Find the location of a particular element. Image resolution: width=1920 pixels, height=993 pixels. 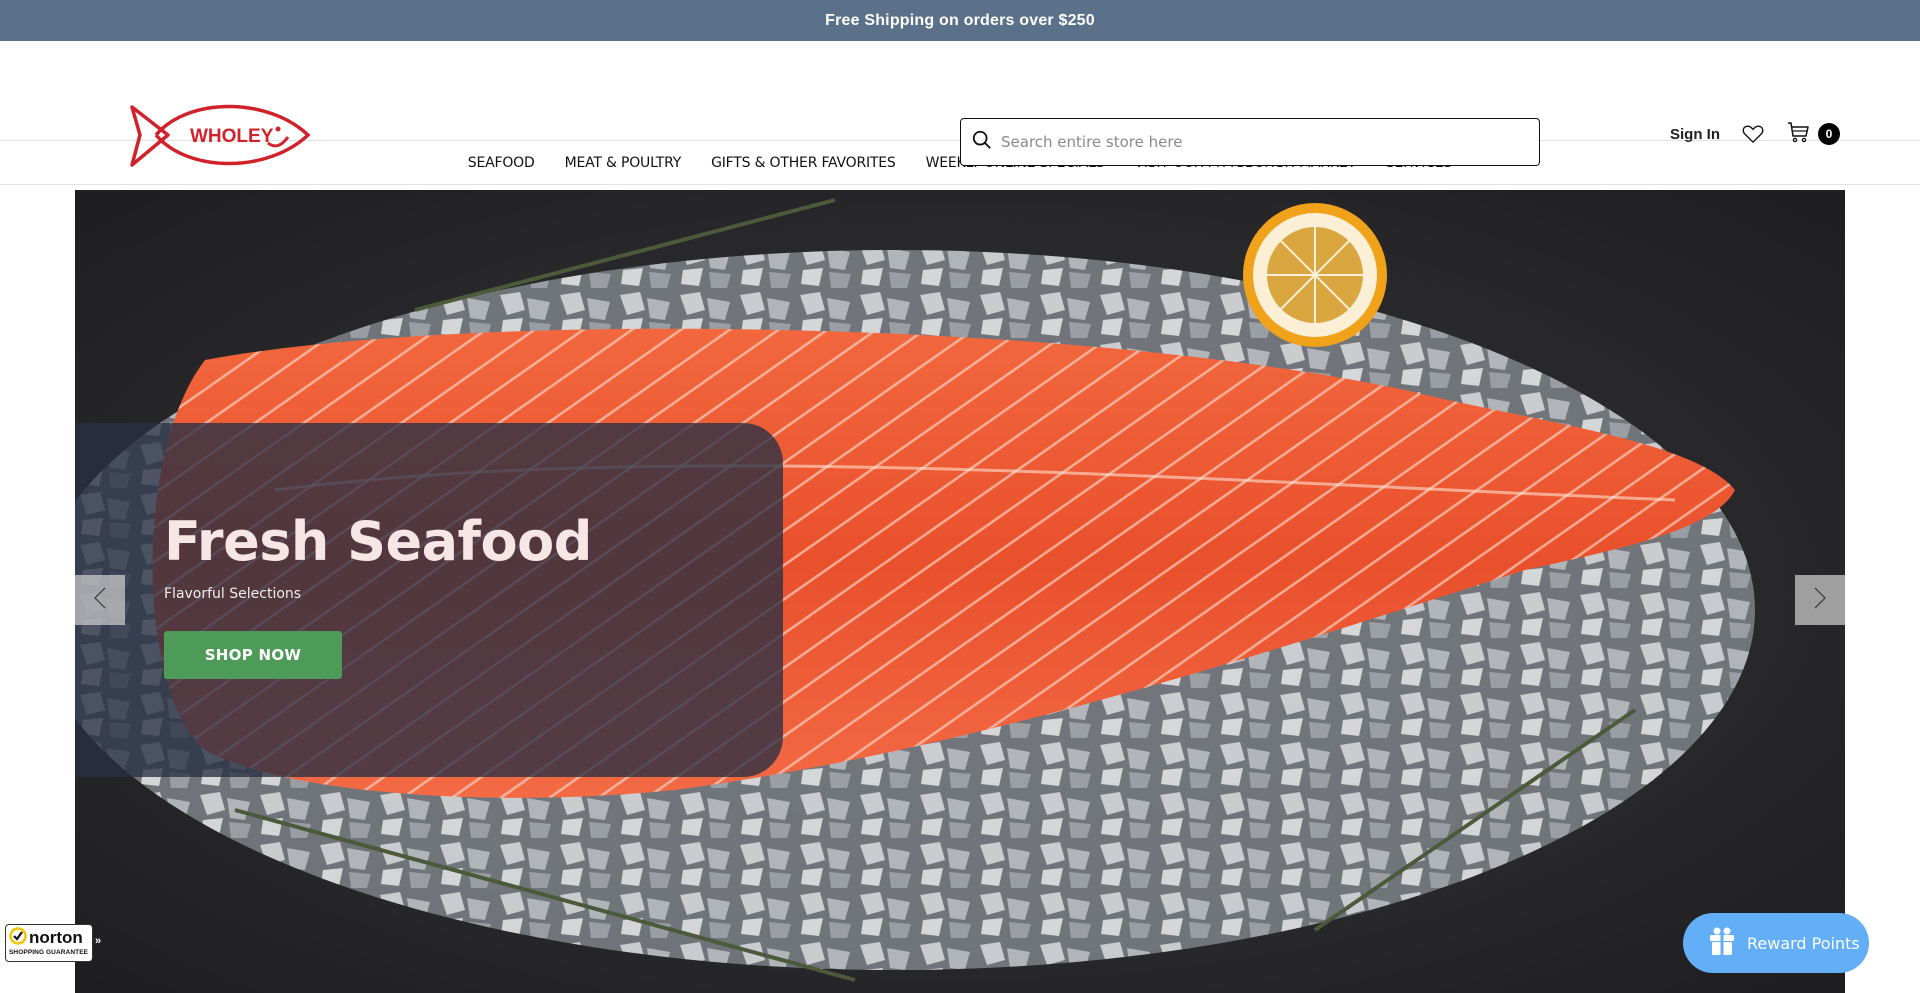

slider-prev-button is located at coordinates (100, 600).